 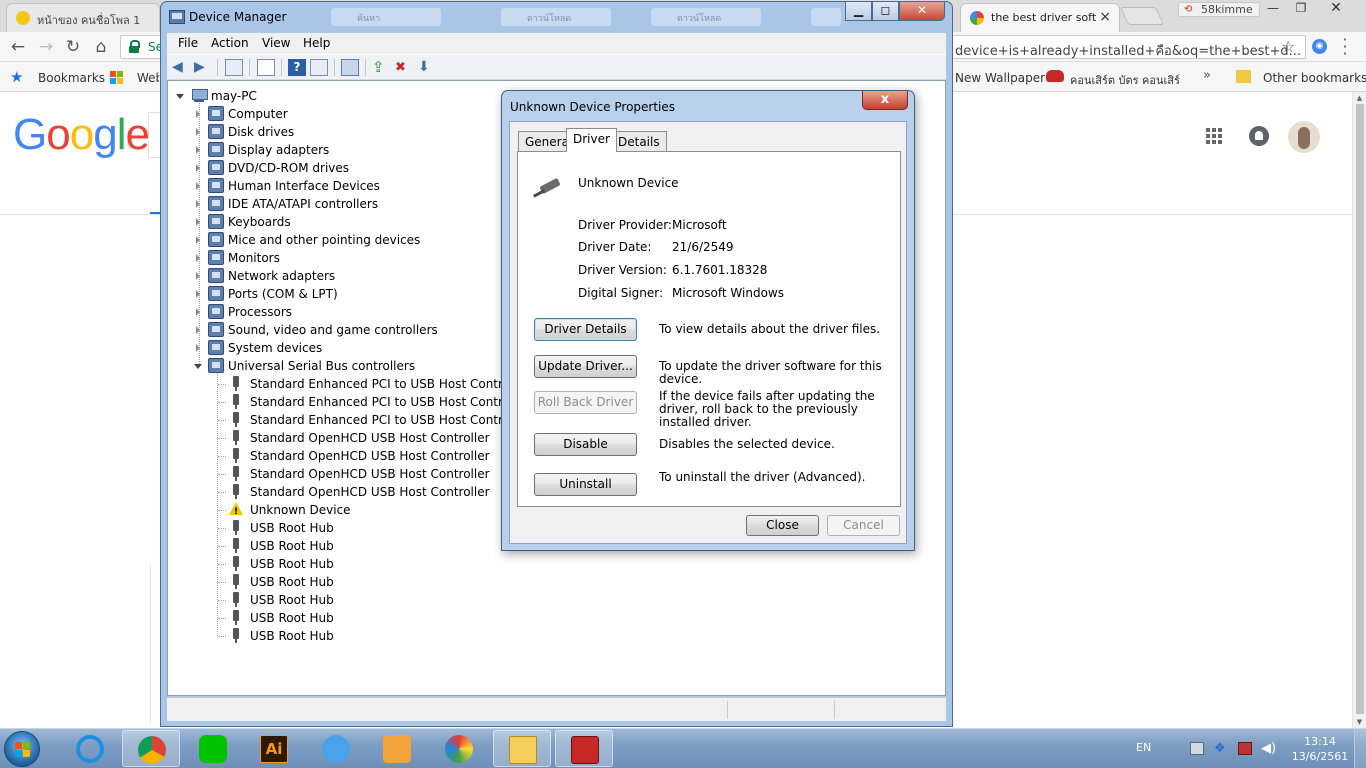 I want to click on properties-icon, so click(x=266, y=67).